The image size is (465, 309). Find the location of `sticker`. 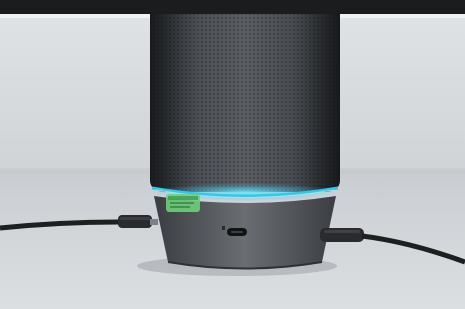

sticker is located at coordinates (183, 203).